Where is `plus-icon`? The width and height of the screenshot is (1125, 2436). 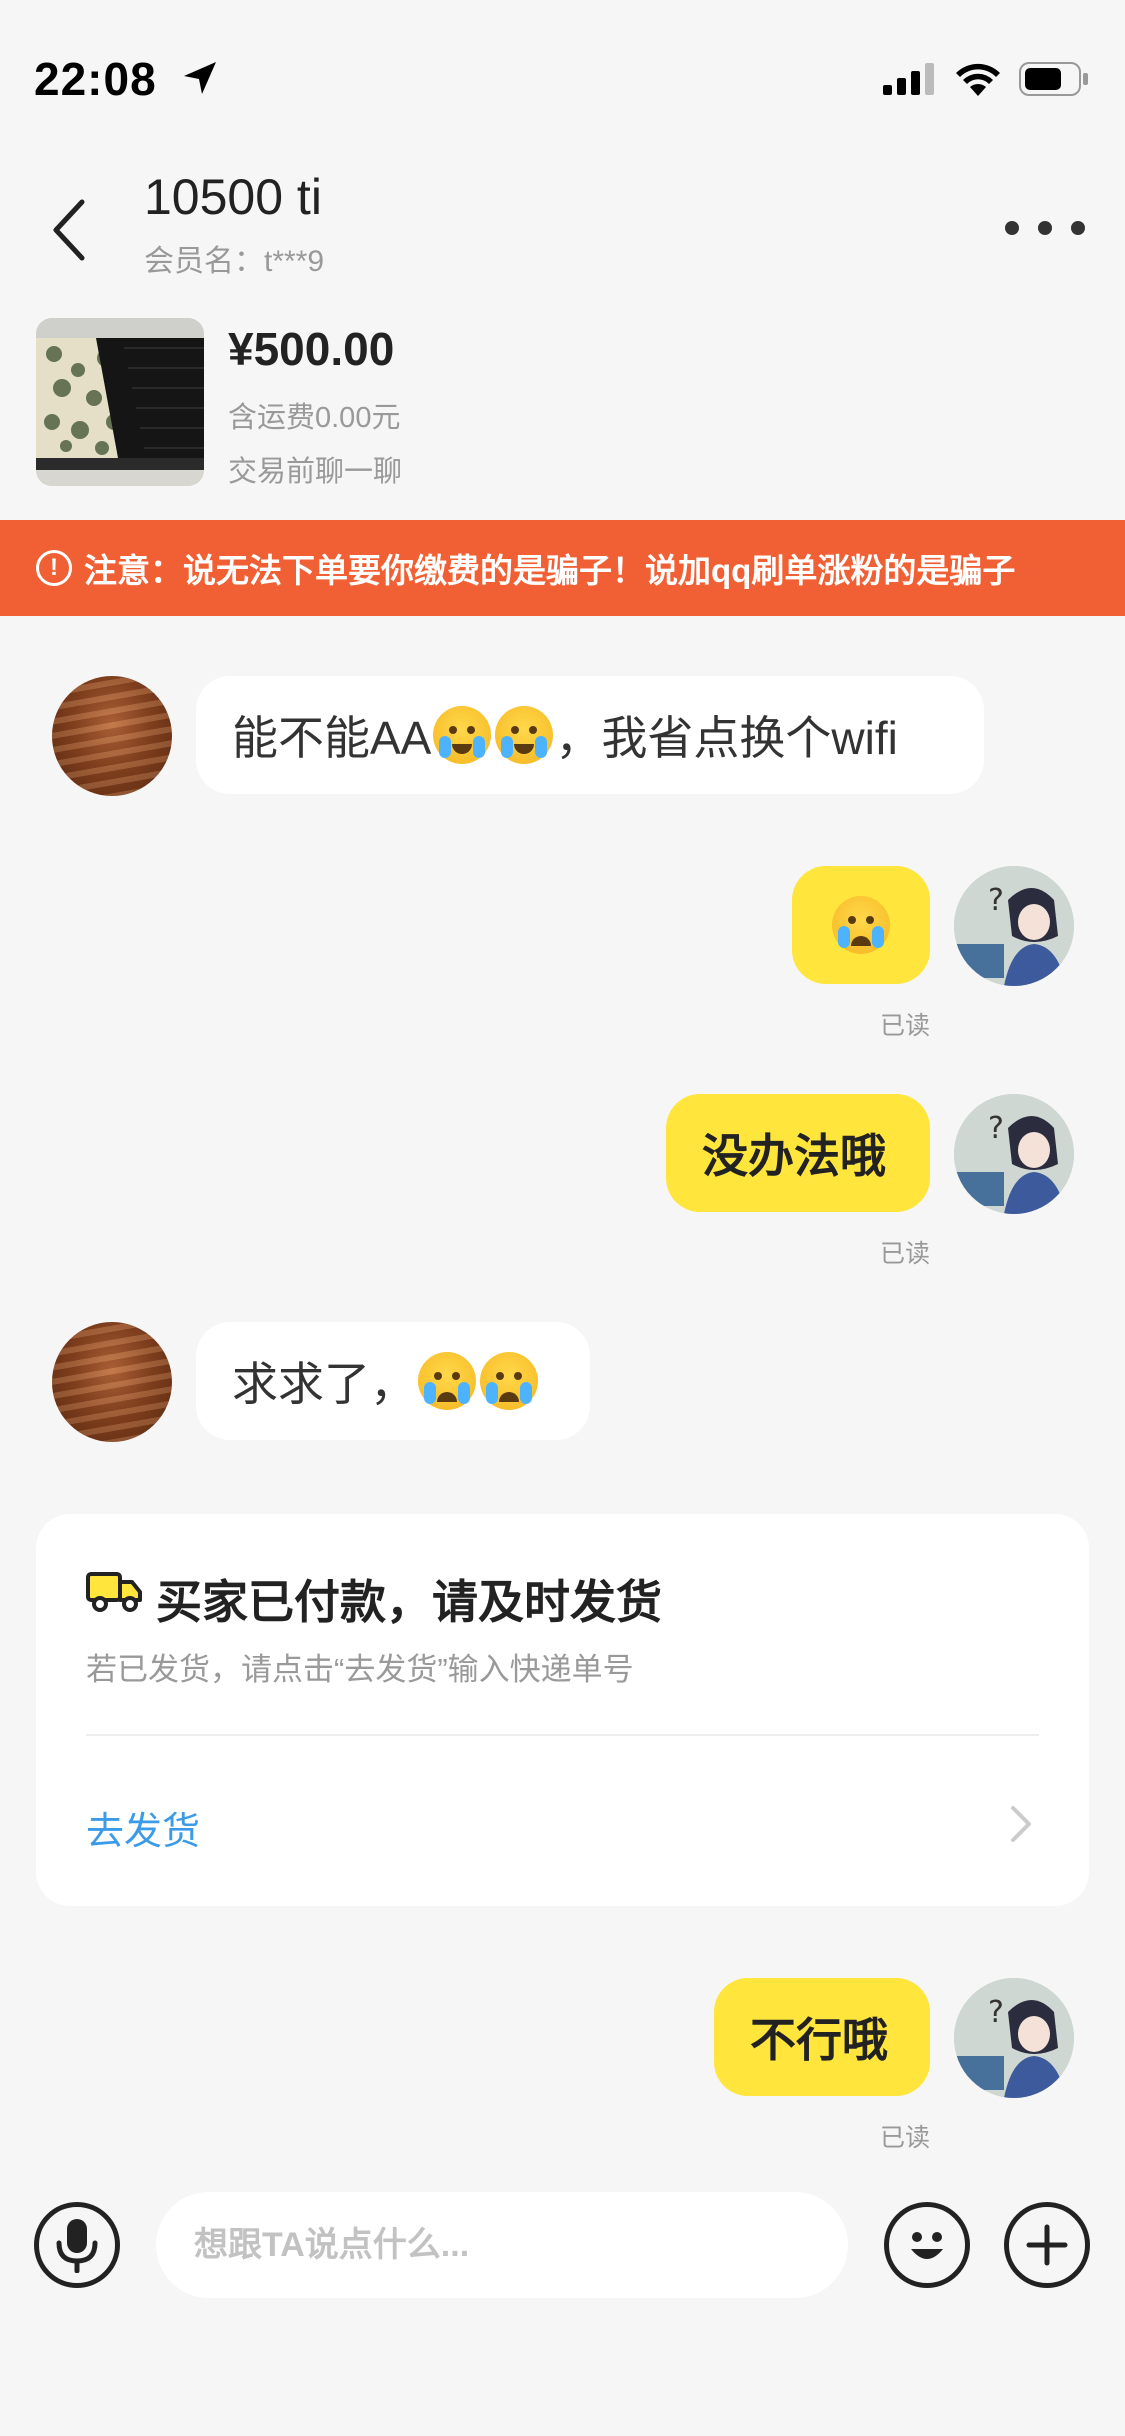 plus-icon is located at coordinates (1047, 2245).